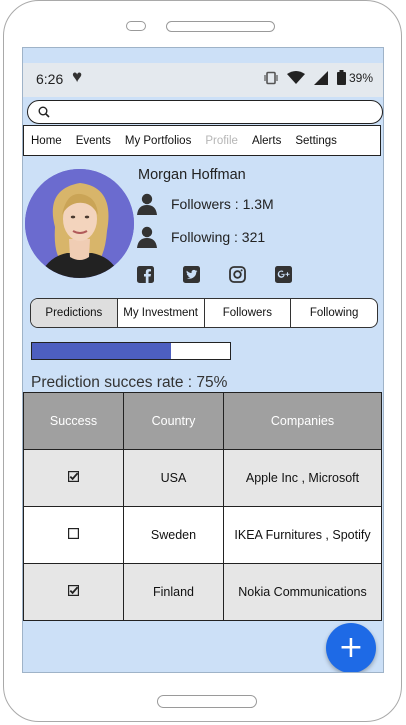  What do you see at coordinates (158, 141) in the screenshot?
I see `nav-my-portfolios: My Portfolios` at bounding box center [158, 141].